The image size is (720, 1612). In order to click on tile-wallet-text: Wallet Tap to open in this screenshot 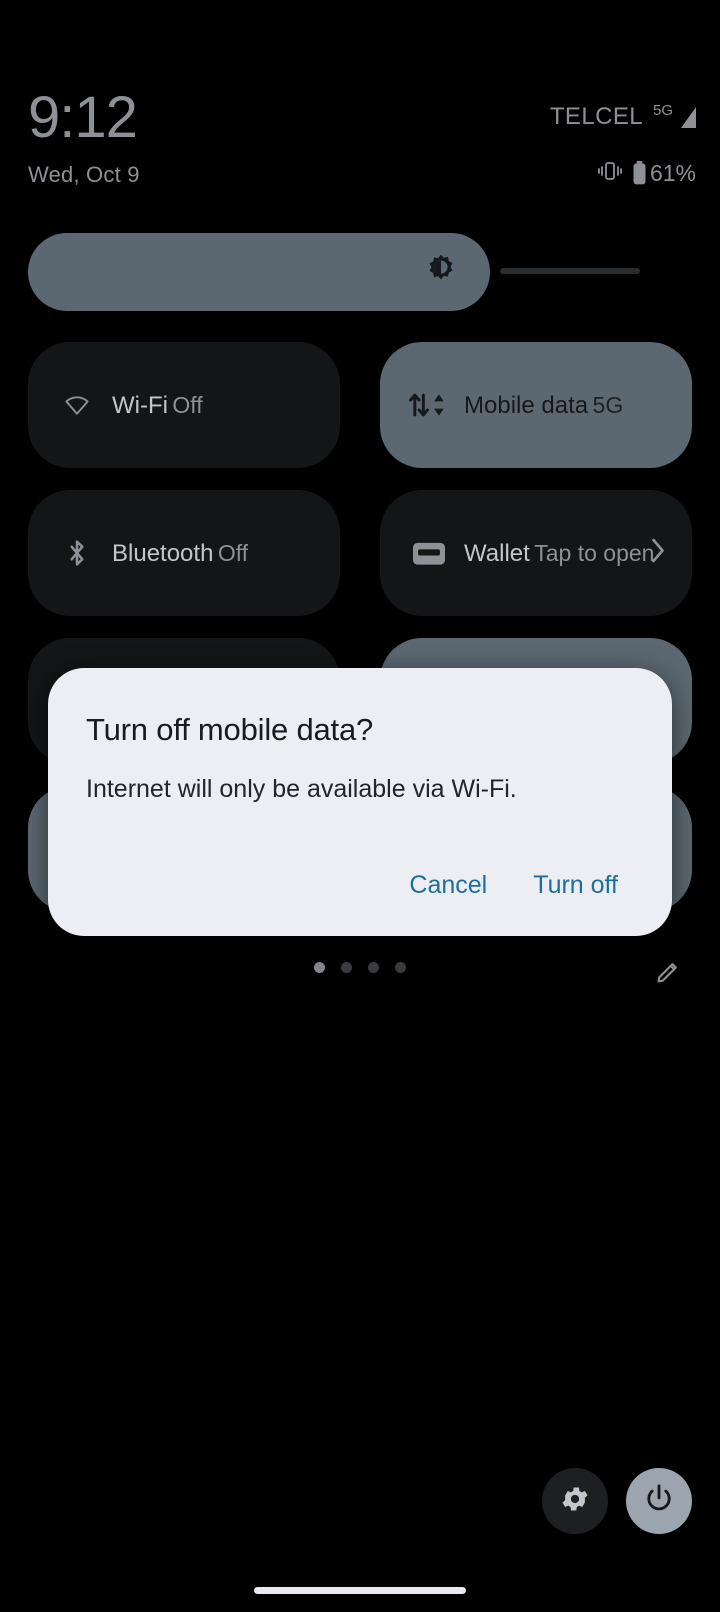, I will do `click(559, 553)`.